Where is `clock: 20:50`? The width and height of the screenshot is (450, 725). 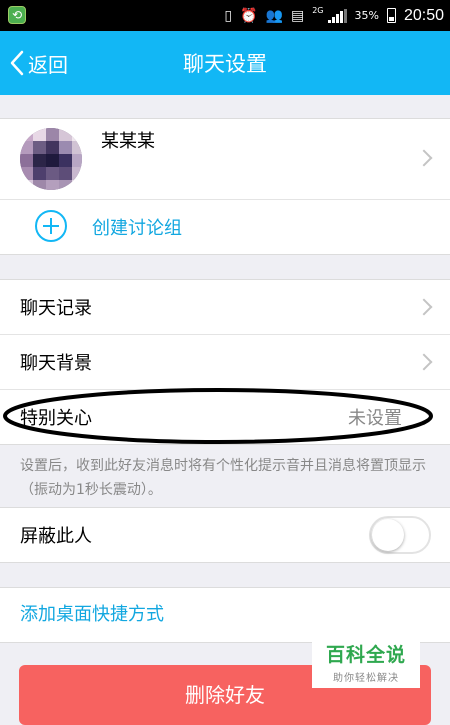 clock: 20:50 is located at coordinates (423, 15).